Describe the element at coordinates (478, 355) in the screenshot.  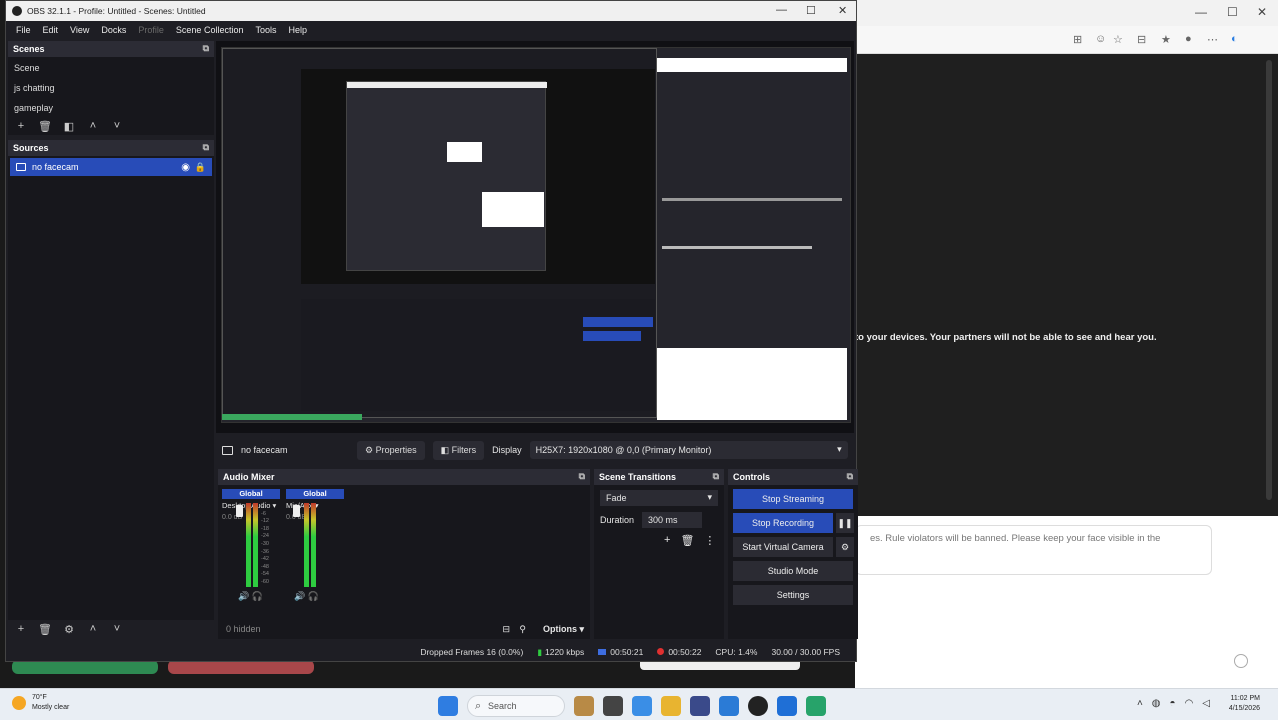
I see `nested-controls` at that location.